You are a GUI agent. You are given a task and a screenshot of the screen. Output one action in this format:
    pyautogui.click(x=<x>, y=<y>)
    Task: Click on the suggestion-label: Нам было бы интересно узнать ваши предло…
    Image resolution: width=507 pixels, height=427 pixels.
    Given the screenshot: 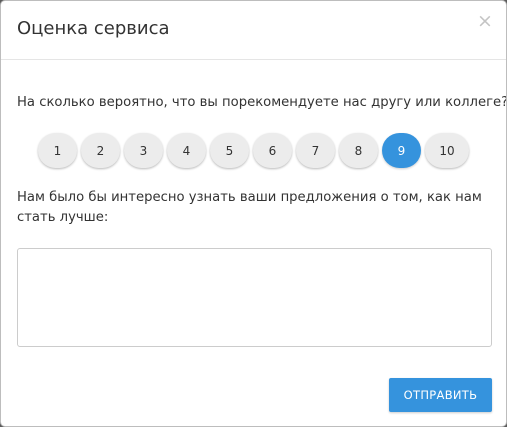 What is the action you would take?
    pyautogui.click(x=249, y=207)
    